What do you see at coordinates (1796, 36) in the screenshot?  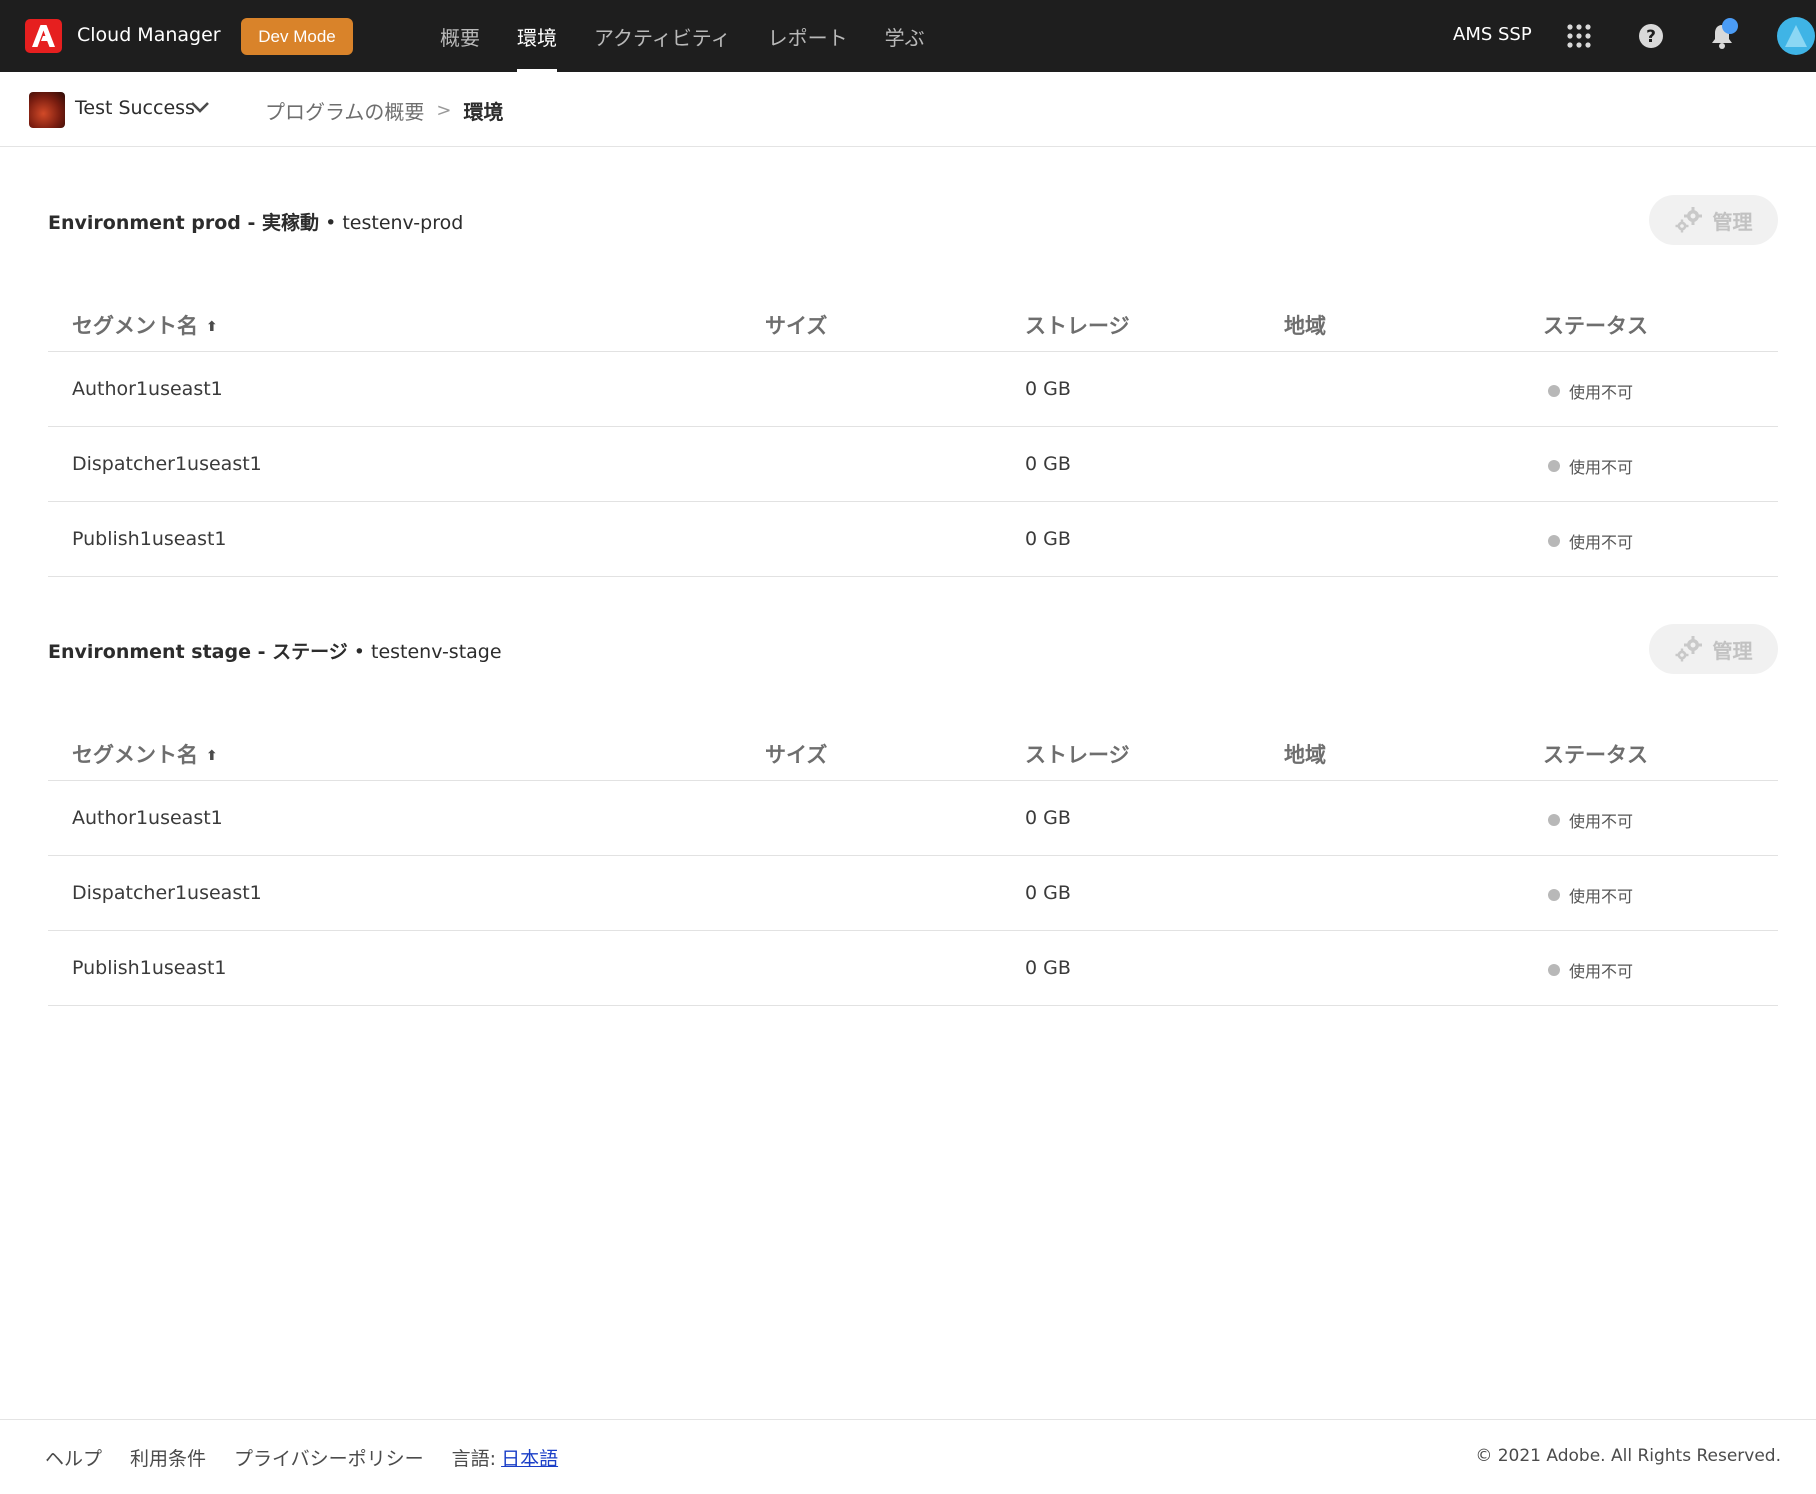 I see `user-avatar` at bounding box center [1796, 36].